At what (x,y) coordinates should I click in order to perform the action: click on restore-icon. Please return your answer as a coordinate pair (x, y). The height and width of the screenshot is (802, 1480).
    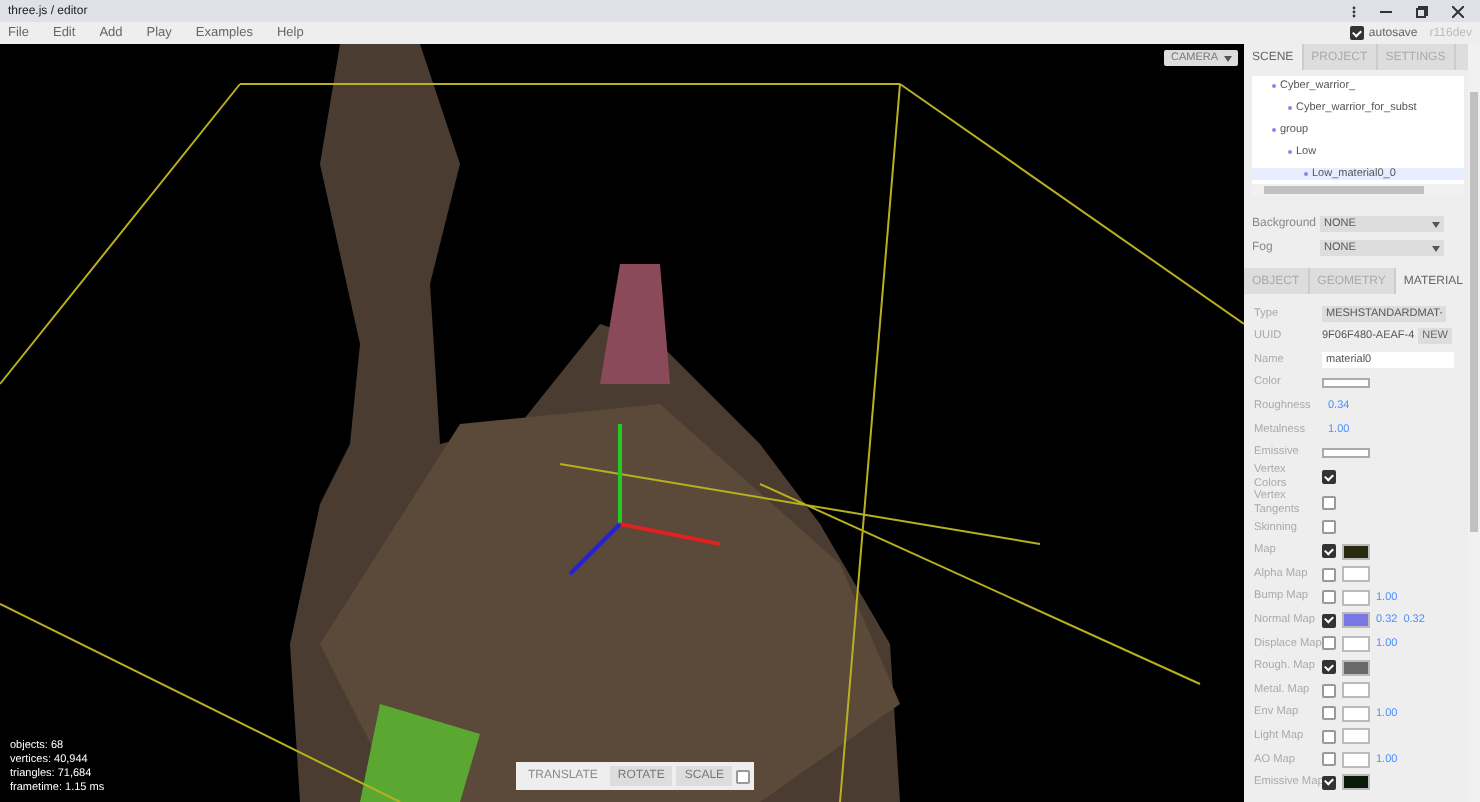
    Looking at the image, I should click on (1422, 11).